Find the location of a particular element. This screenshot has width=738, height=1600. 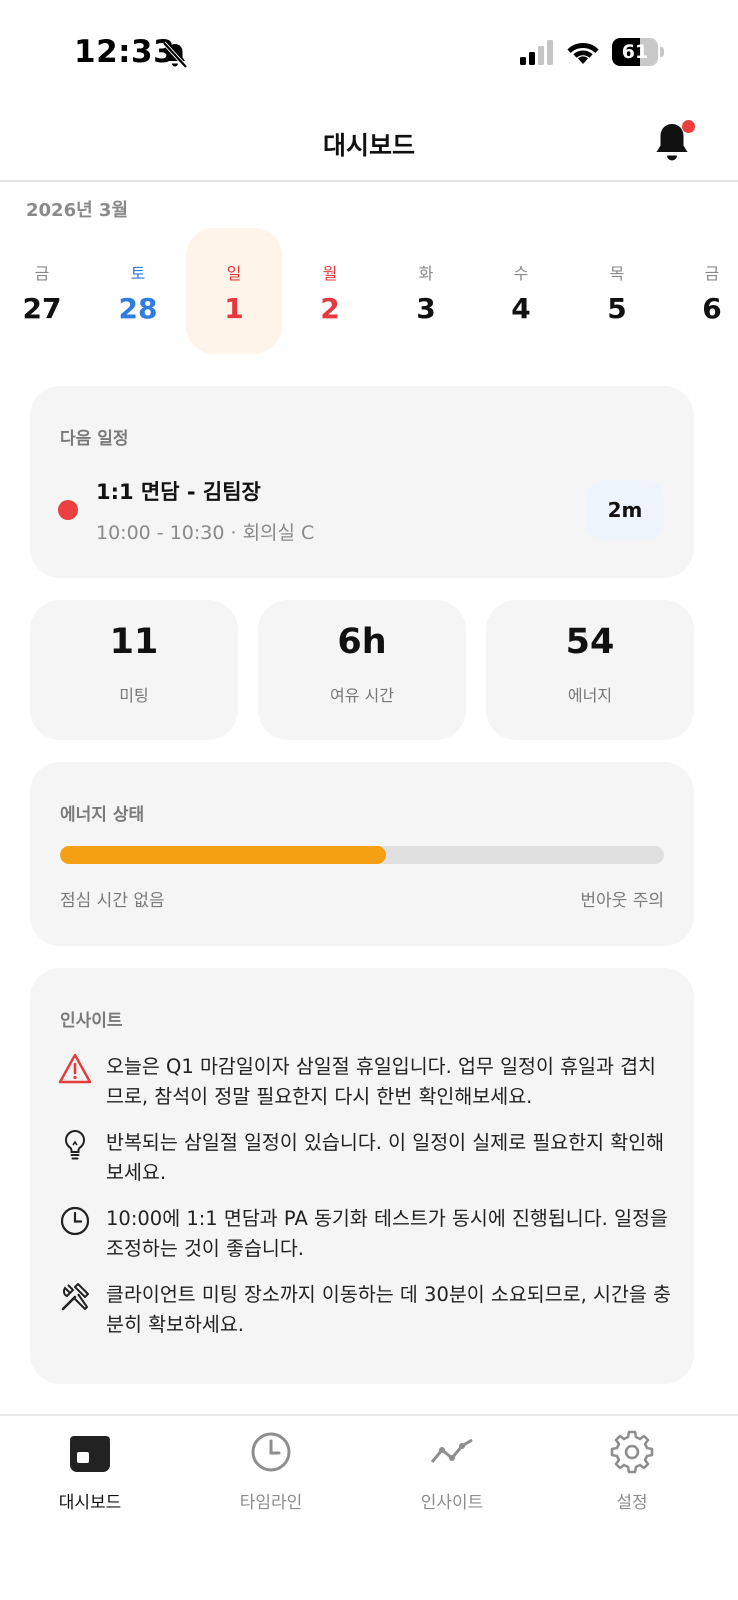

day-cell-selected: 일 1 is located at coordinates (234, 291).